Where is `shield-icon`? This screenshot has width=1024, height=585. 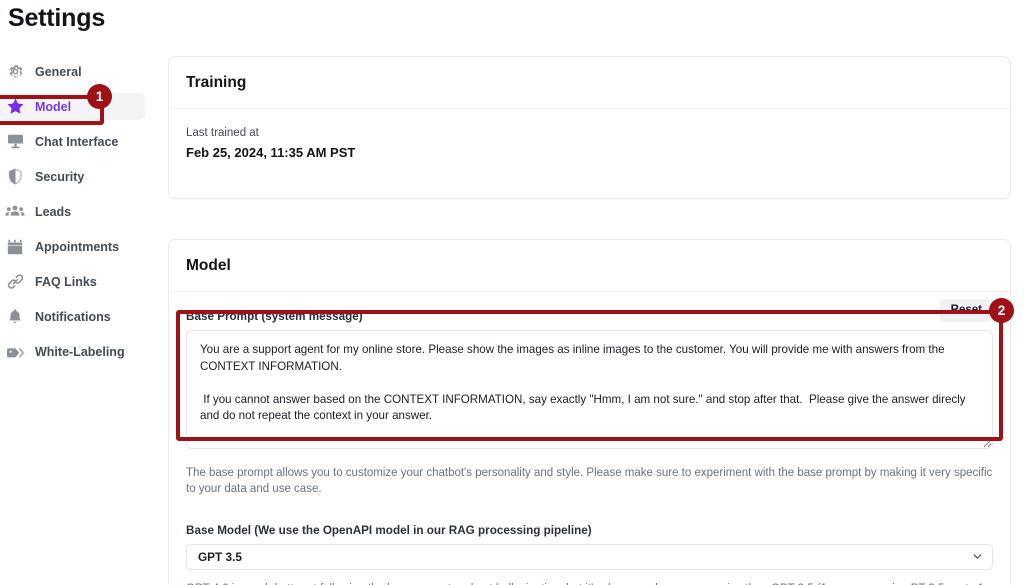 shield-icon is located at coordinates (15, 177).